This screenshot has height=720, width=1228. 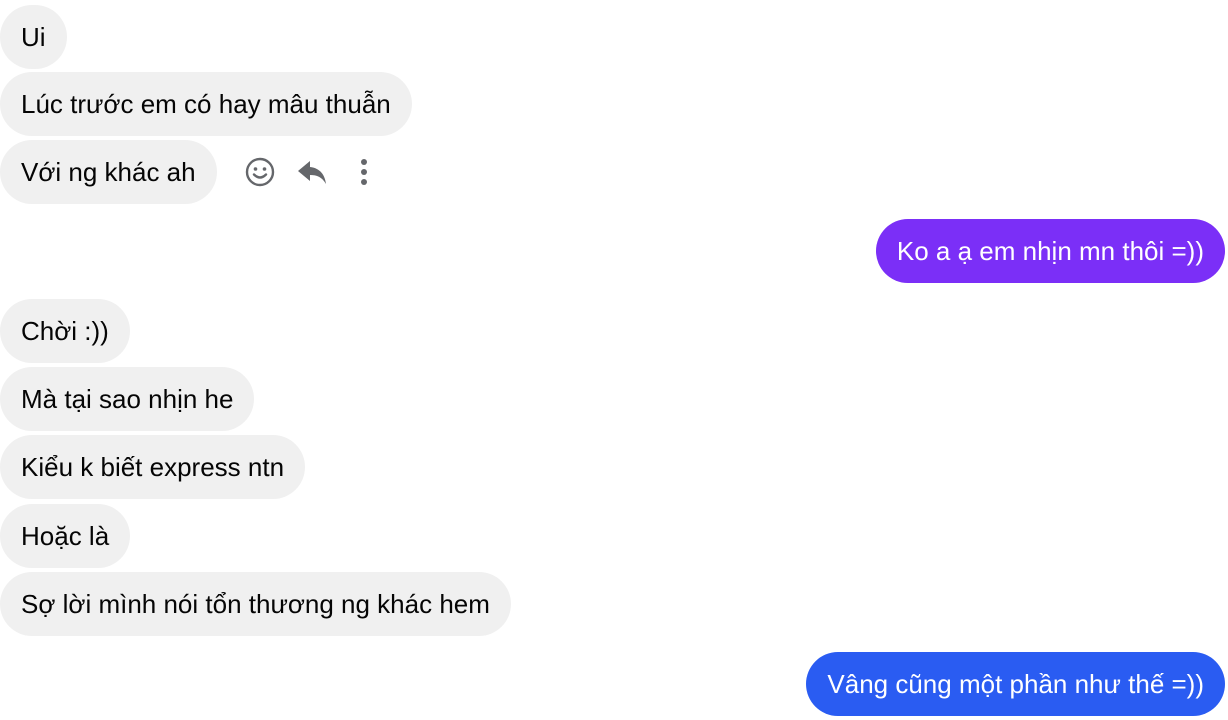 I want to click on vertical-dots-icon, so click(x=364, y=172).